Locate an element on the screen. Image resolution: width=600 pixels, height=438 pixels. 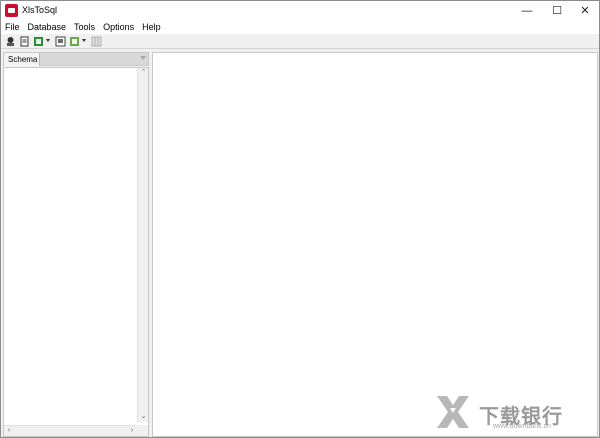
title-bar: XlsToSql — ☐ ✕ is located at coordinates (300, 10).